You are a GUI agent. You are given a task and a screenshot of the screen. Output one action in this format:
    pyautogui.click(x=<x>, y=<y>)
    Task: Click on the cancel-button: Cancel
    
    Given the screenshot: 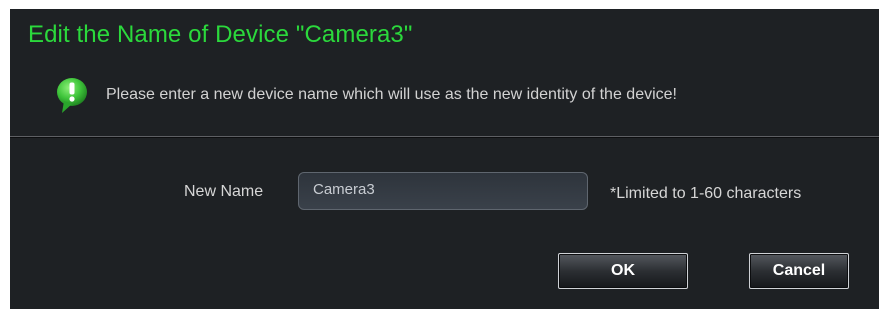 What is the action you would take?
    pyautogui.click(x=799, y=271)
    